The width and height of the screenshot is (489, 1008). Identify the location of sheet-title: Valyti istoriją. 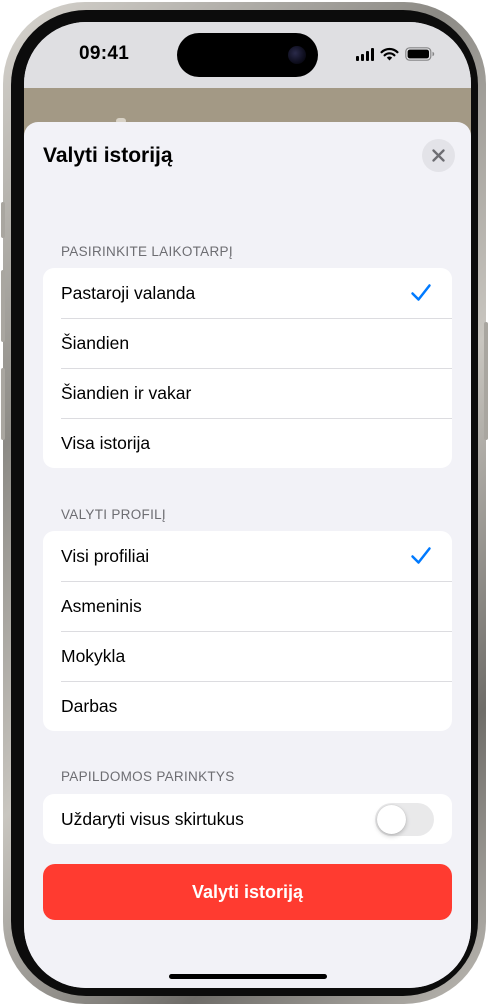
(108, 155).